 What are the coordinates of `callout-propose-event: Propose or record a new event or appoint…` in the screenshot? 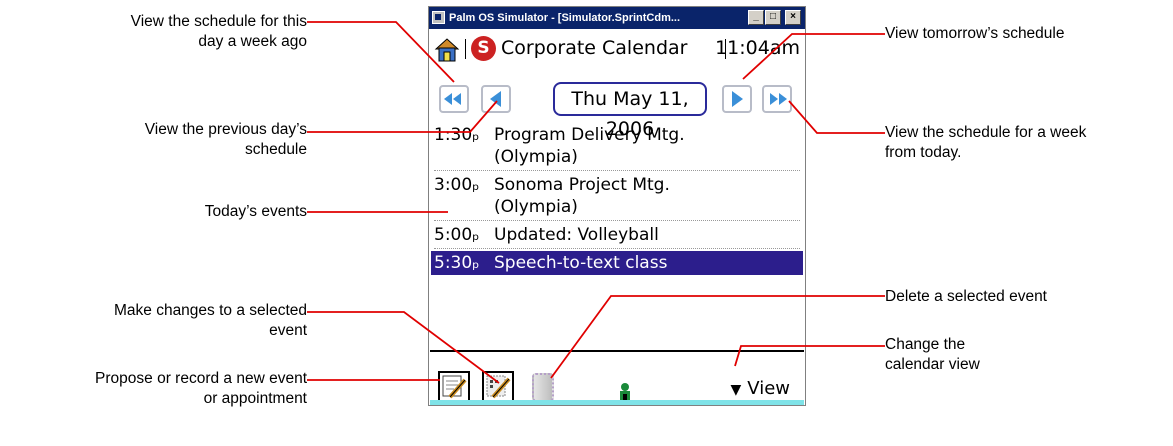 It's located at (201, 388).